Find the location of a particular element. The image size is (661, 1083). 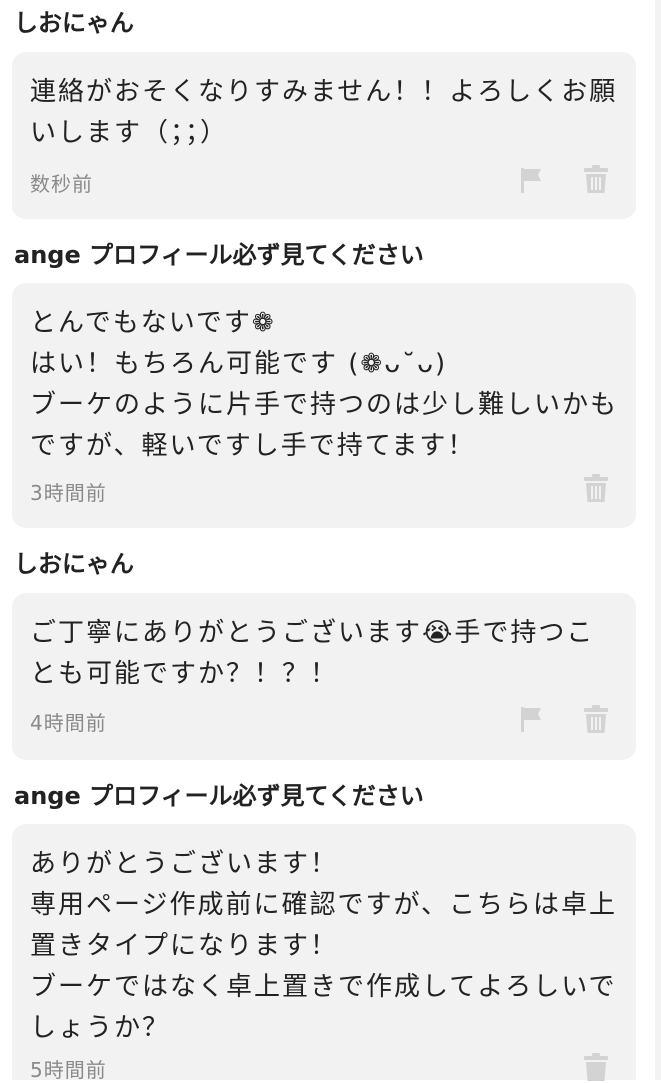

message-text: 連絡がおそくなりすみません！！よろしくお願いします（；；） is located at coordinates (324, 112).